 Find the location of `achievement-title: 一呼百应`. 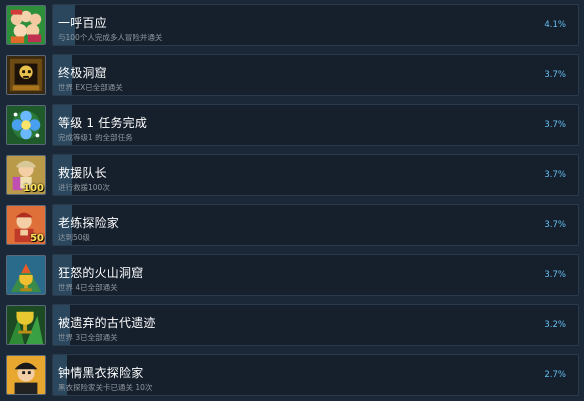

achievement-title: 一呼百应 is located at coordinates (82, 23).